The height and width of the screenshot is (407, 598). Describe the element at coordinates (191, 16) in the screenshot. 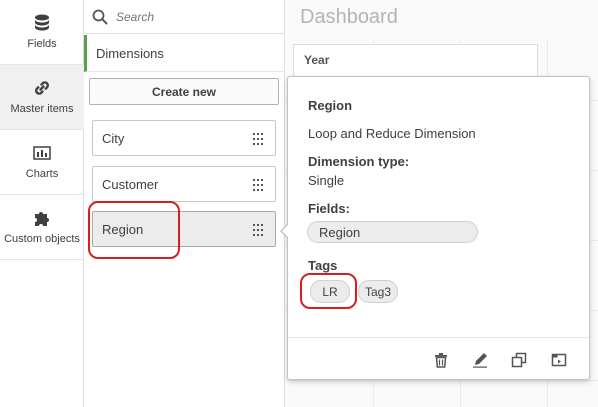

I see `search-input` at that location.